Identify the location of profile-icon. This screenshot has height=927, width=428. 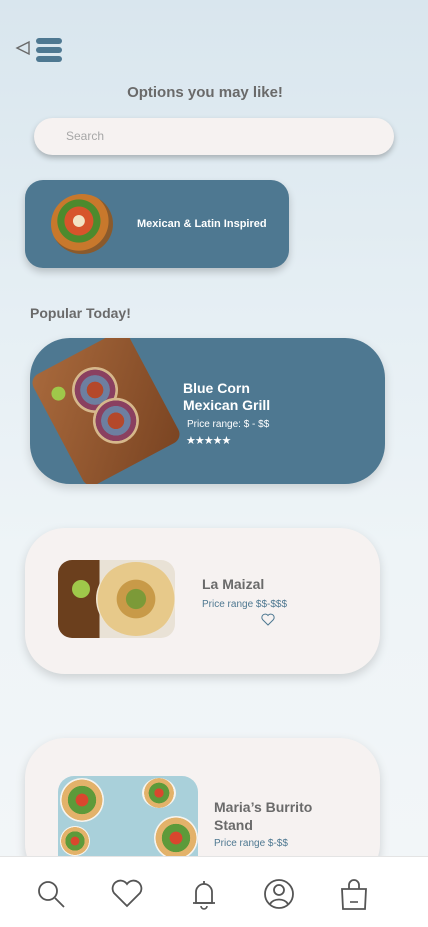
(279, 894).